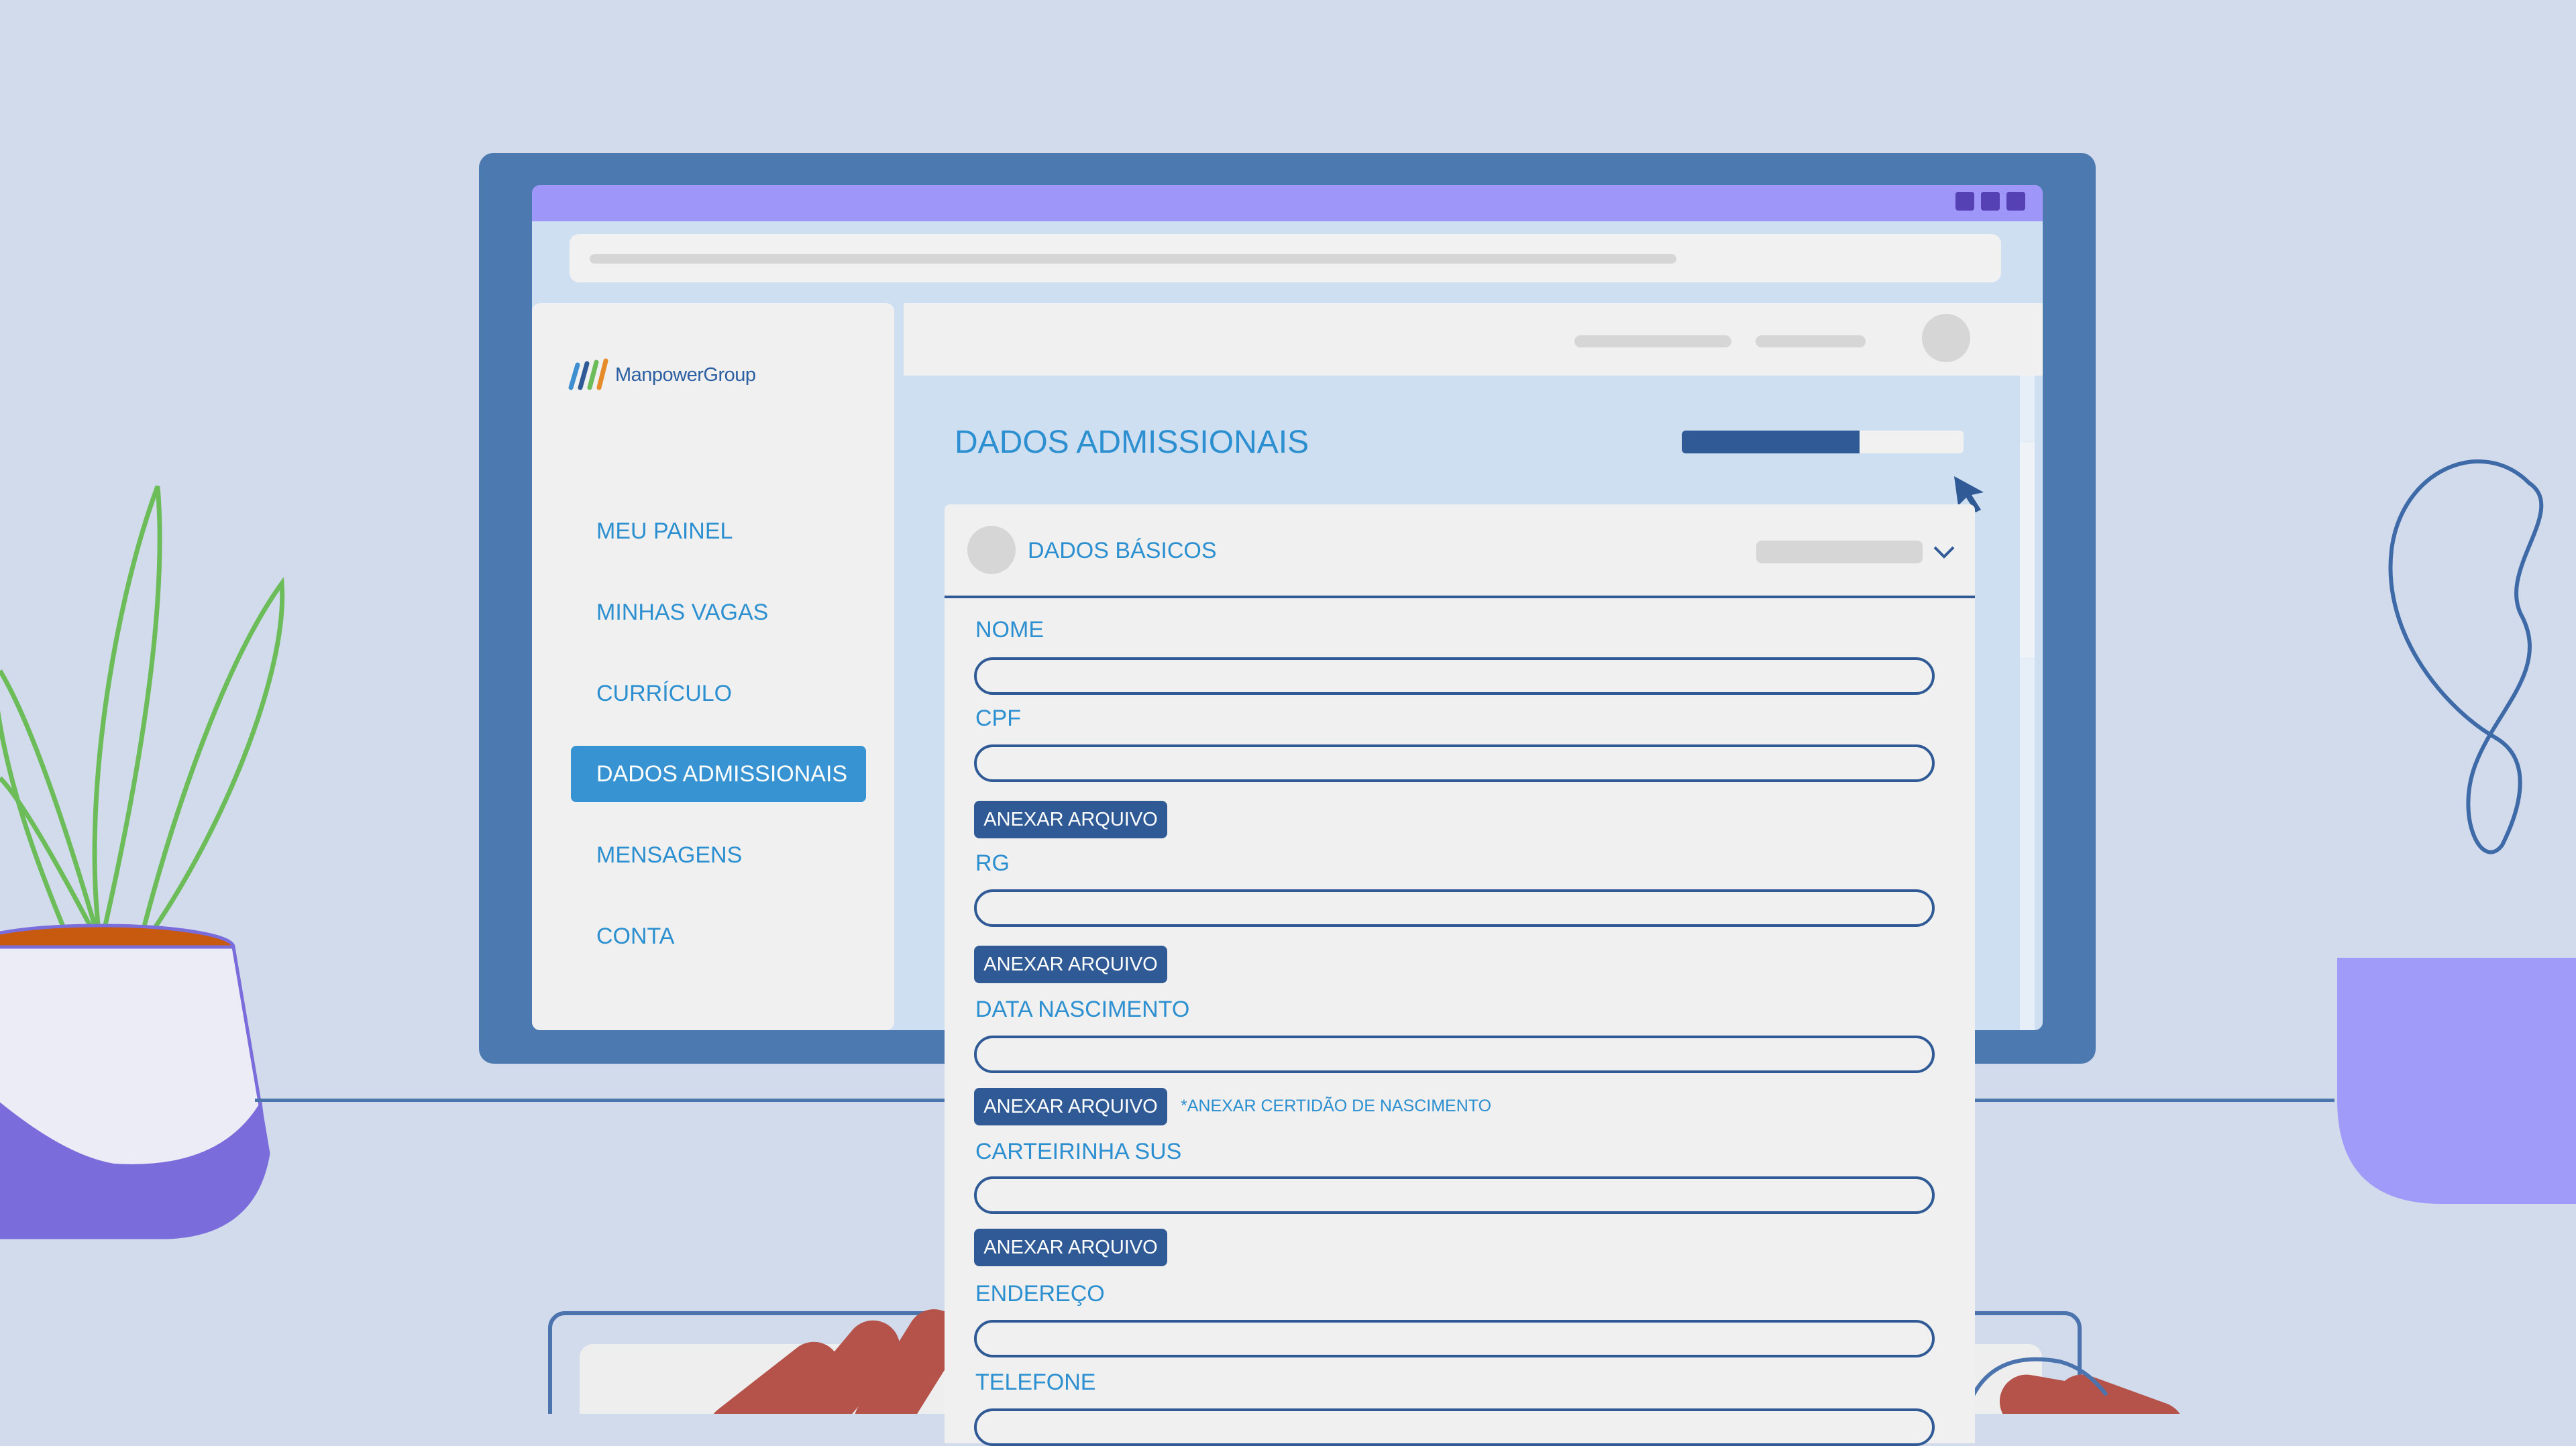  Describe the element at coordinates (1454, 1427) in the screenshot. I see `telefone-field` at that location.